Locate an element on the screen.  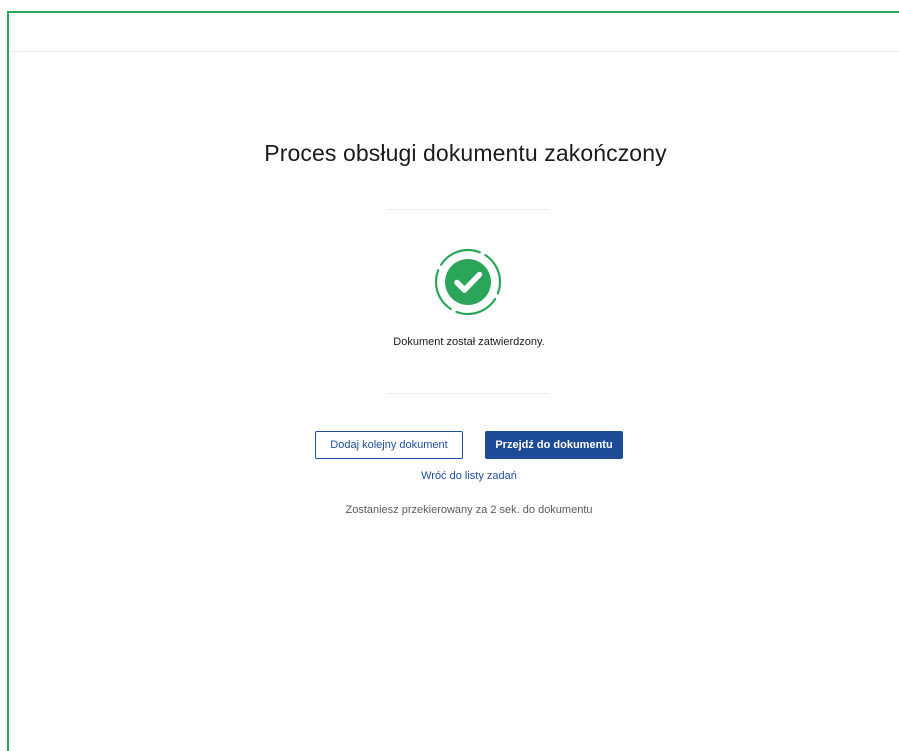
divider-top is located at coordinates (468, 209).